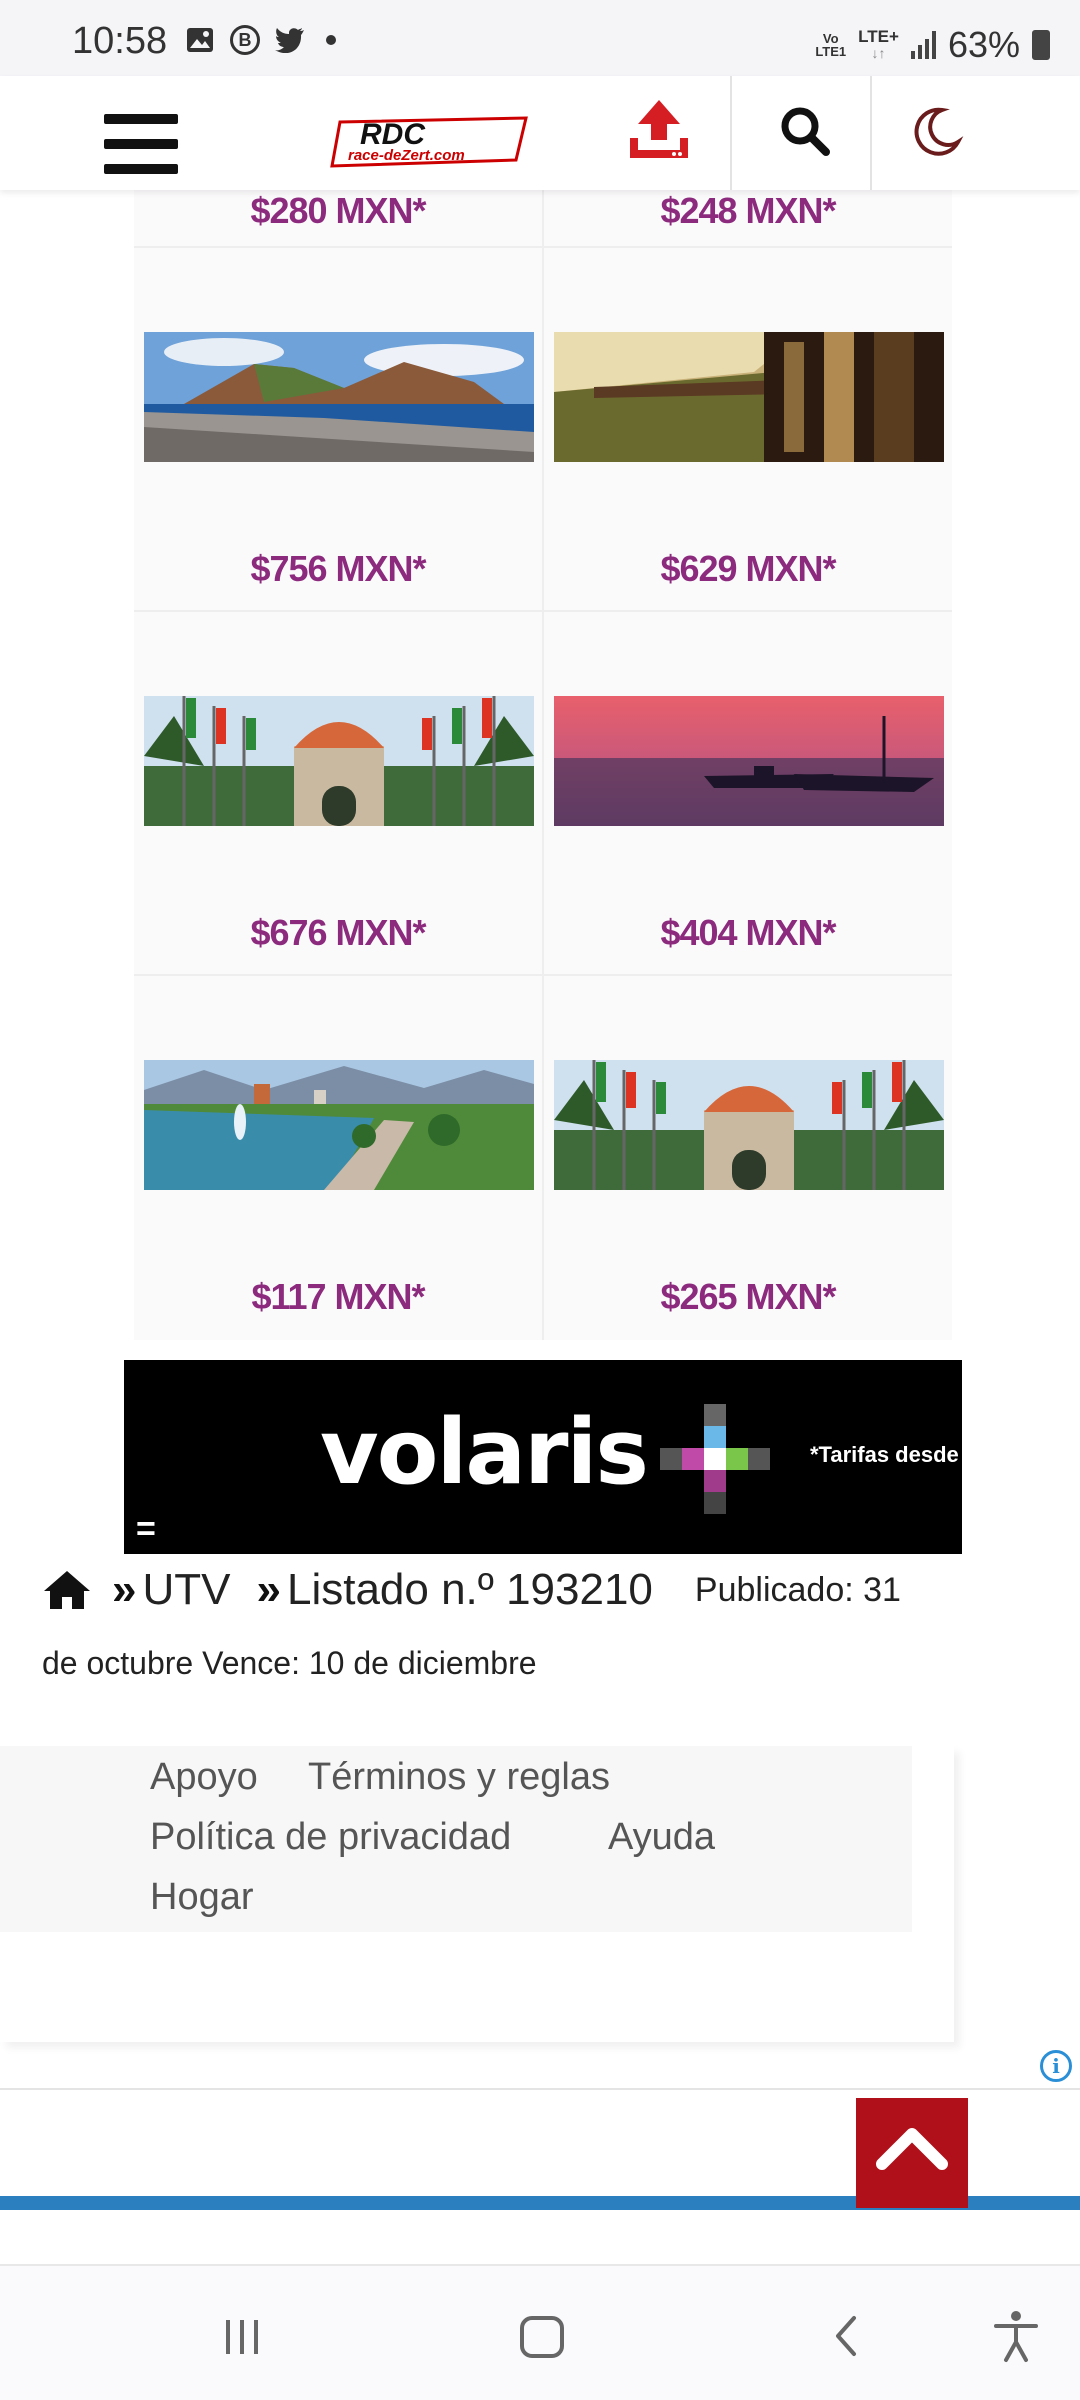 The width and height of the screenshot is (1080, 2400). I want to click on listing-dates: de octubre Vence: 10 de diciembre, so click(289, 1663).